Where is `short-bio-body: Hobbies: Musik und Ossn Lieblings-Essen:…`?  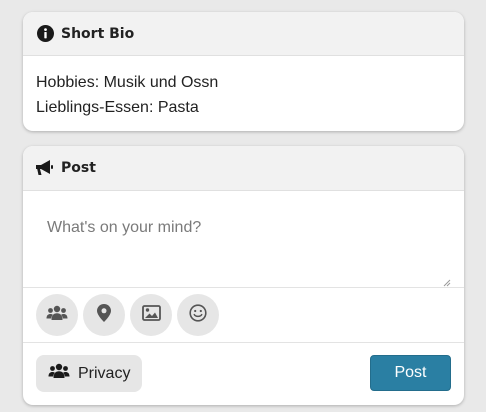
short-bio-body: Hobbies: Musik und Ossn Lieblings-Essen:… is located at coordinates (243, 88).